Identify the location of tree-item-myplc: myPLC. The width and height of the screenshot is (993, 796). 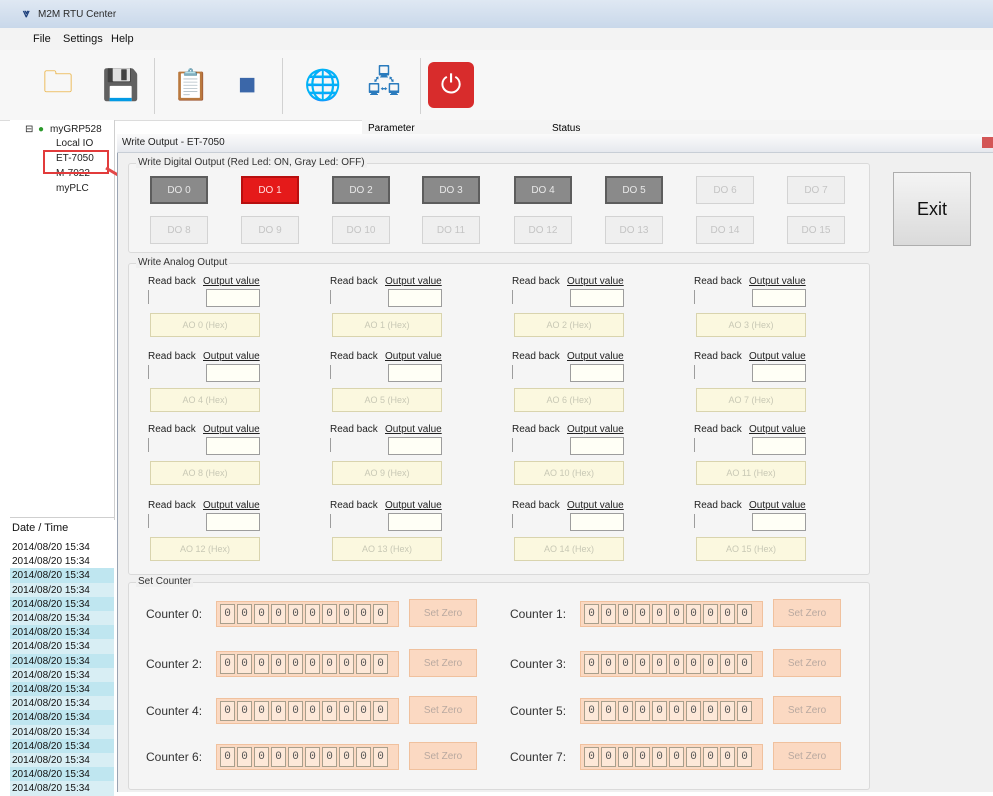
(72, 188).